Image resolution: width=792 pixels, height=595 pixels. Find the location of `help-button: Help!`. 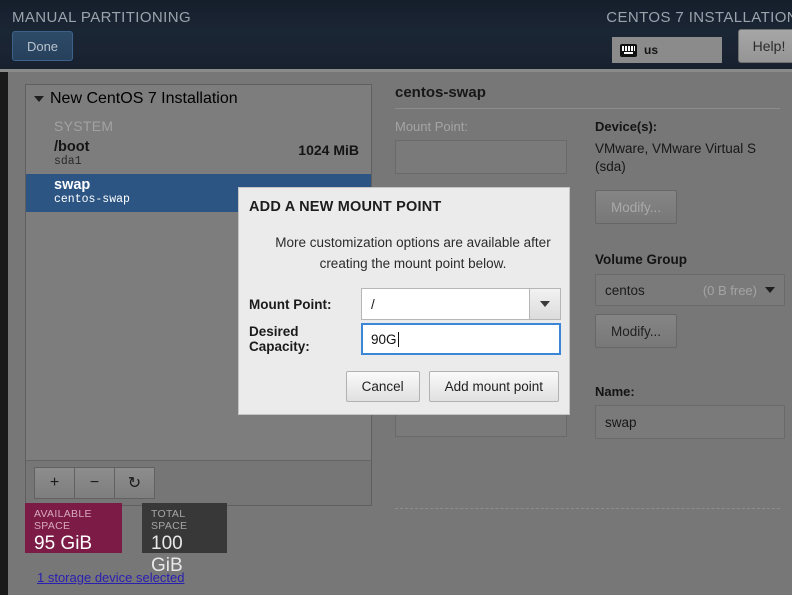

help-button: Help! is located at coordinates (765, 46).